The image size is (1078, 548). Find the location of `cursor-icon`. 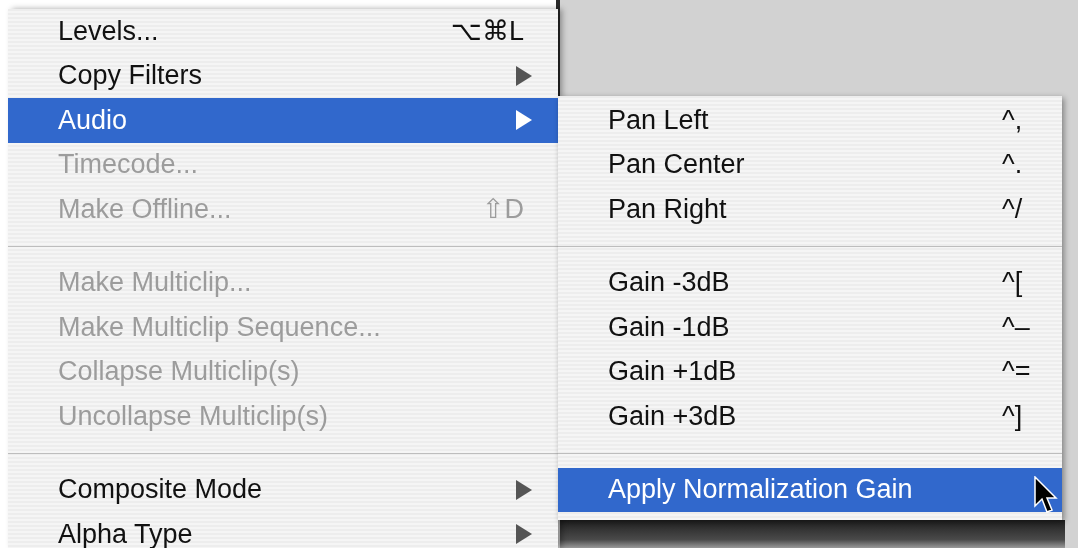

cursor-icon is located at coordinates (1046, 494).